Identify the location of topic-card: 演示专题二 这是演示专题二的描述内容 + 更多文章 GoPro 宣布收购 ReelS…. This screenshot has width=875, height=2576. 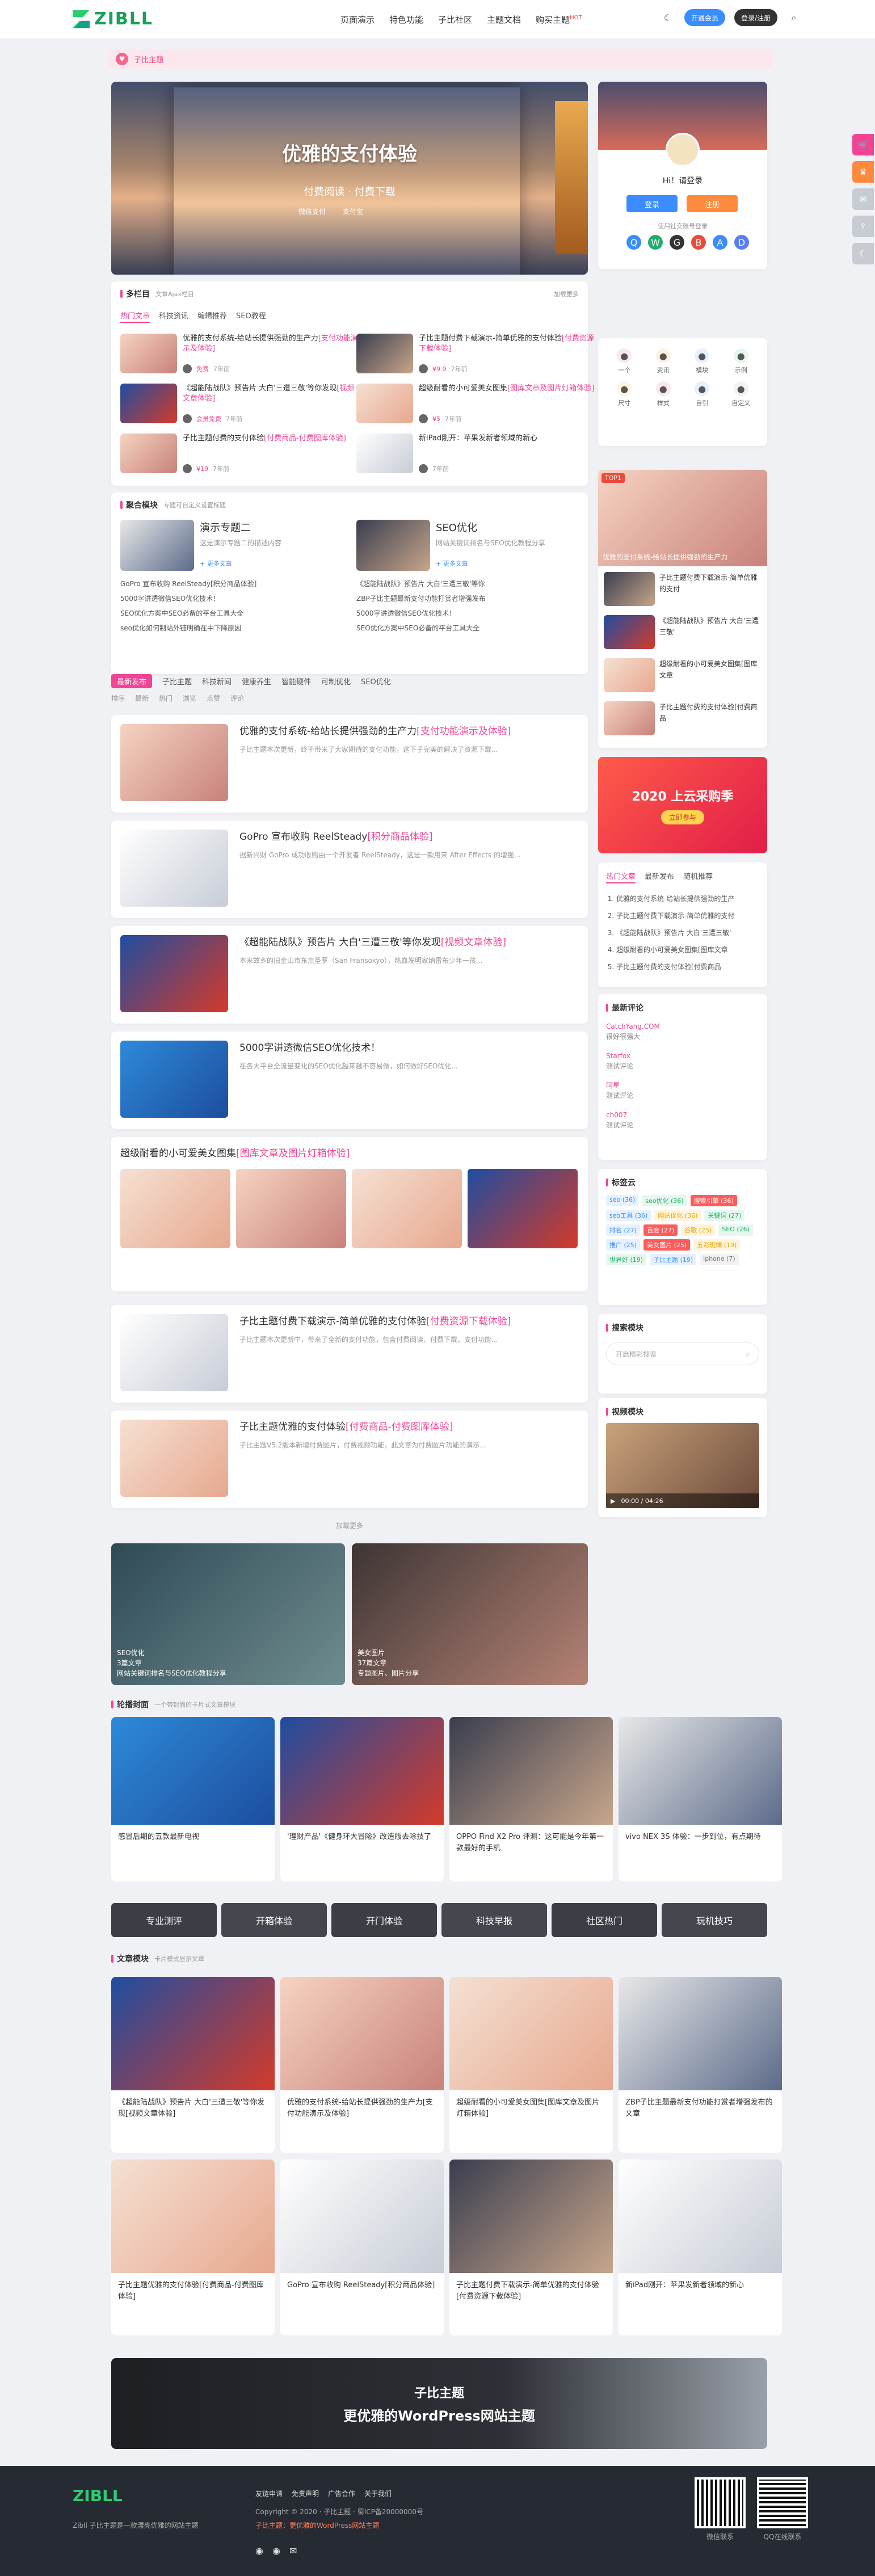
(233, 577).